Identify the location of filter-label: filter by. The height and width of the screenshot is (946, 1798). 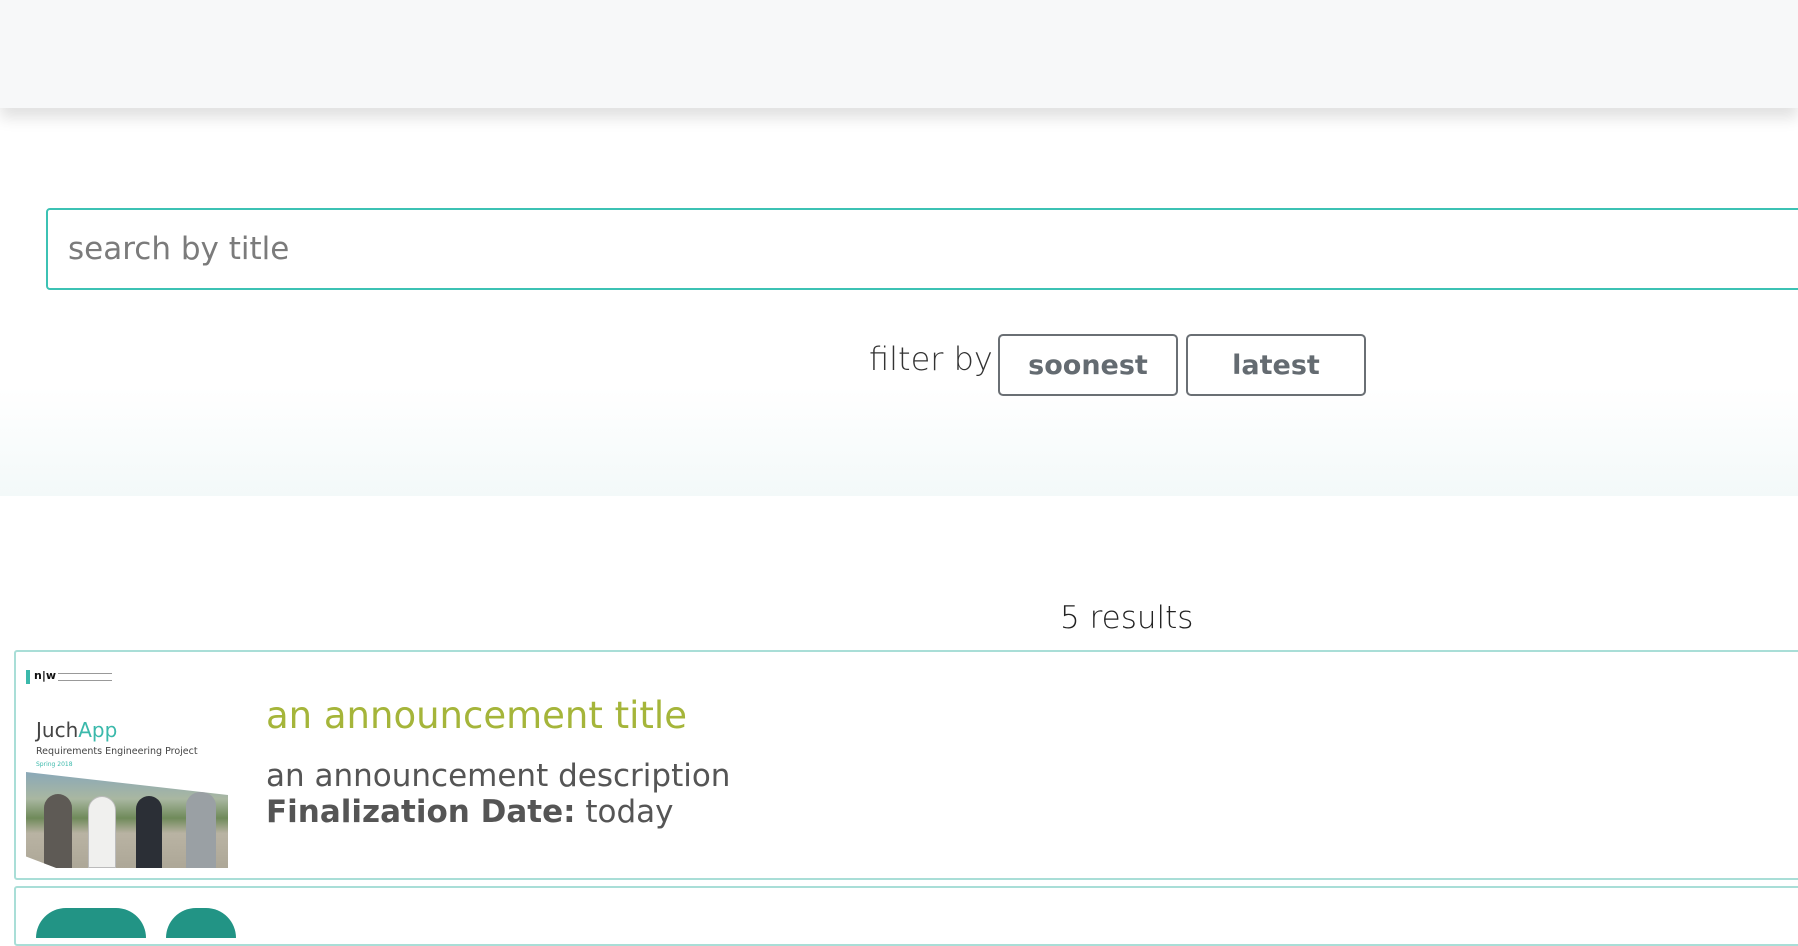
(931, 359).